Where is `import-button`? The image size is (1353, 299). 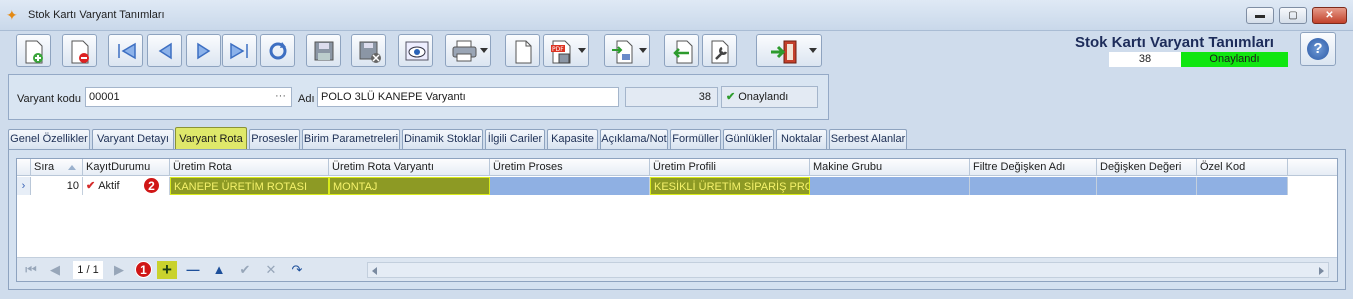
import-button is located at coordinates (681, 50).